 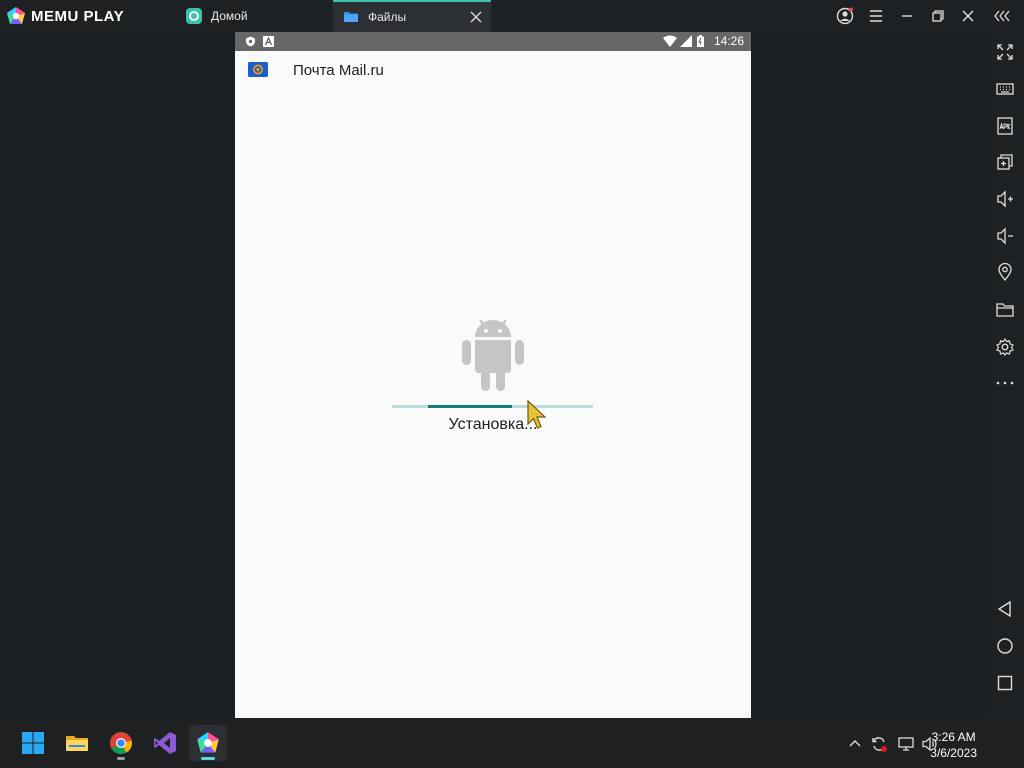 What do you see at coordinates (686, 41) in the screenshot?
I see `signal-icon` at bounding box center [686, 41].